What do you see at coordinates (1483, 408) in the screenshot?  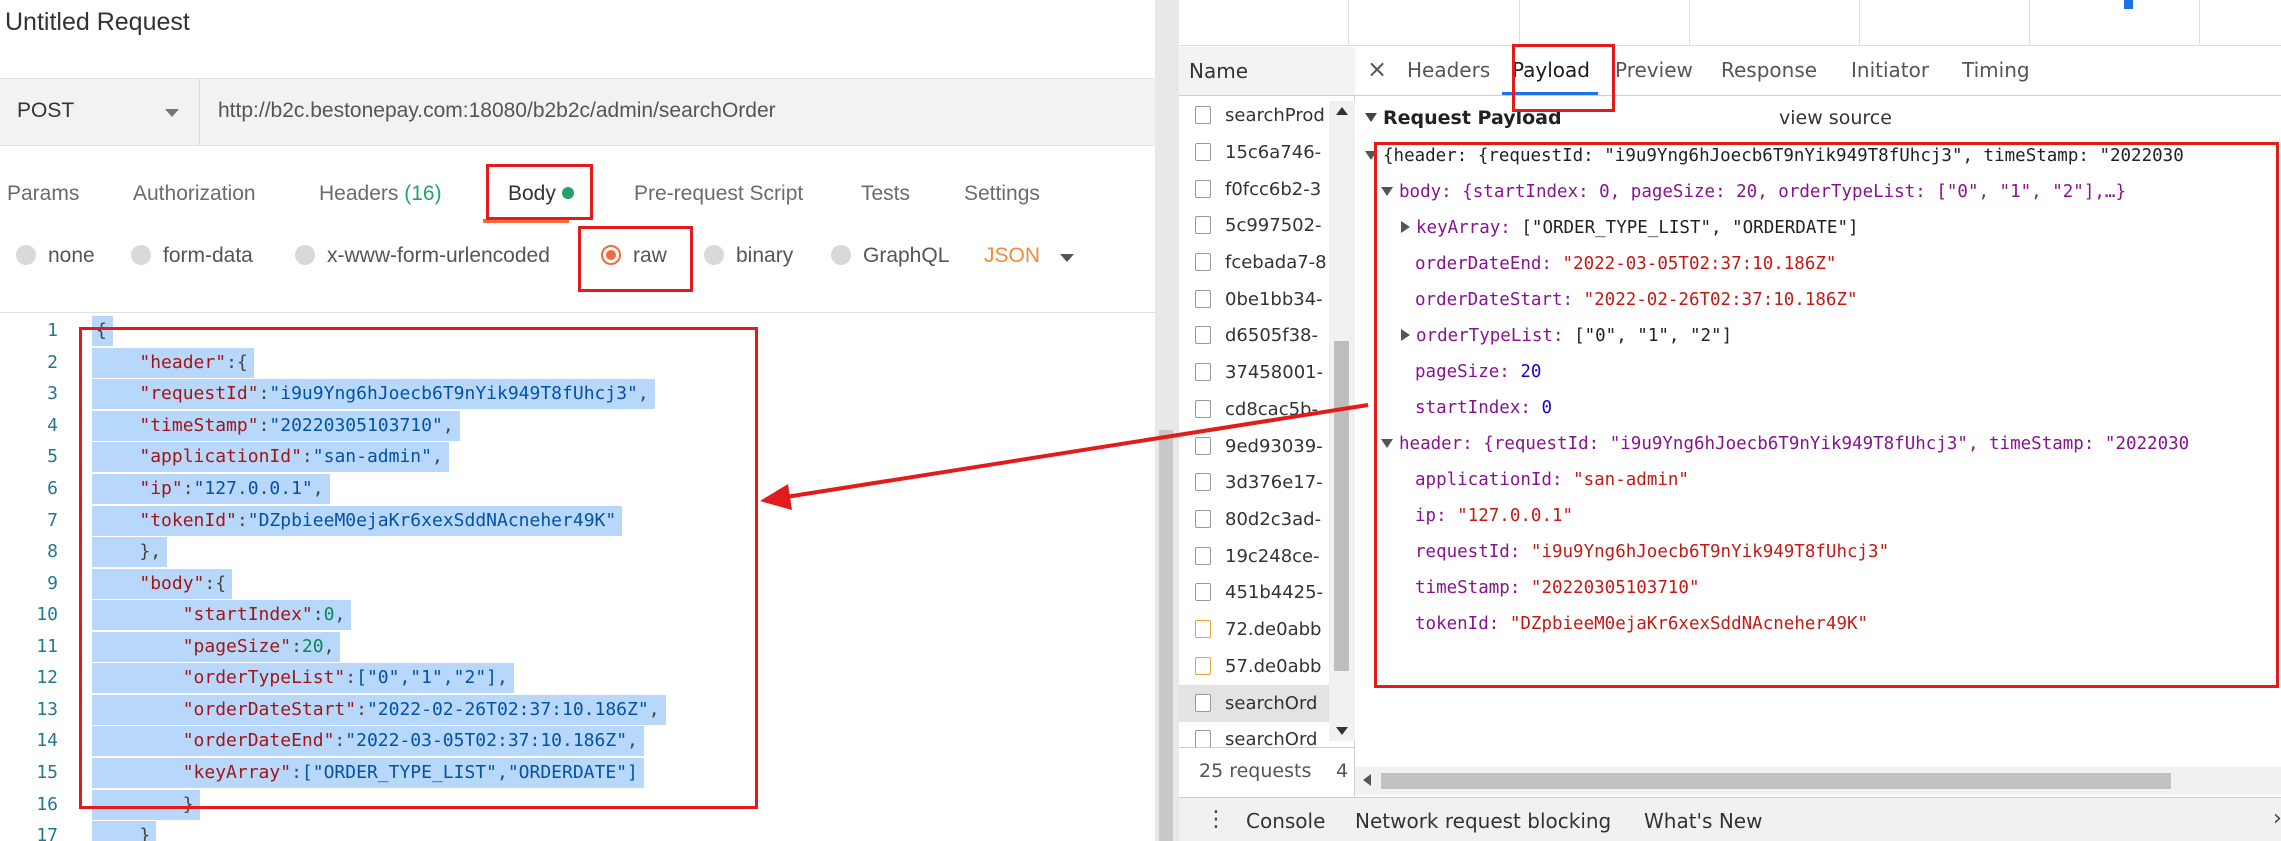 I see `tree-startIndex: startIndex: 0` at bounding box center [1483, 408].